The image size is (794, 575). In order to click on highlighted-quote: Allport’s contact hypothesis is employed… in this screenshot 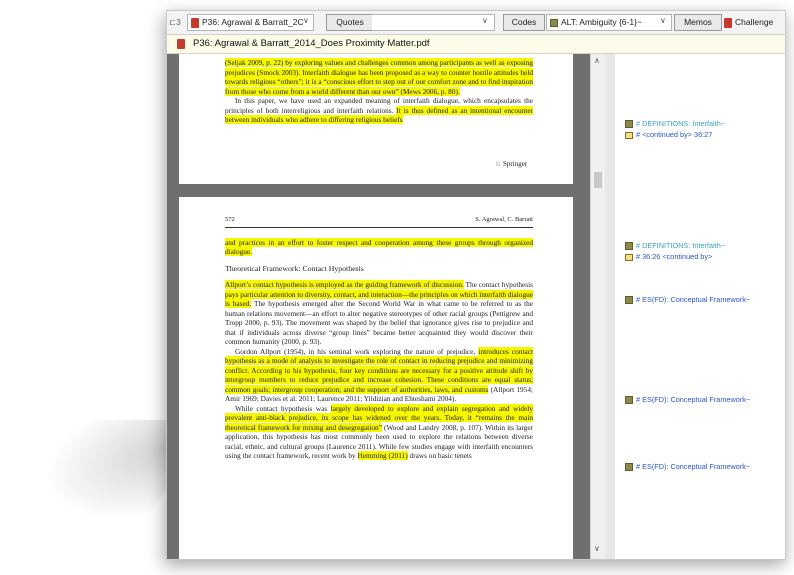, I will do `click(344, 284)`.